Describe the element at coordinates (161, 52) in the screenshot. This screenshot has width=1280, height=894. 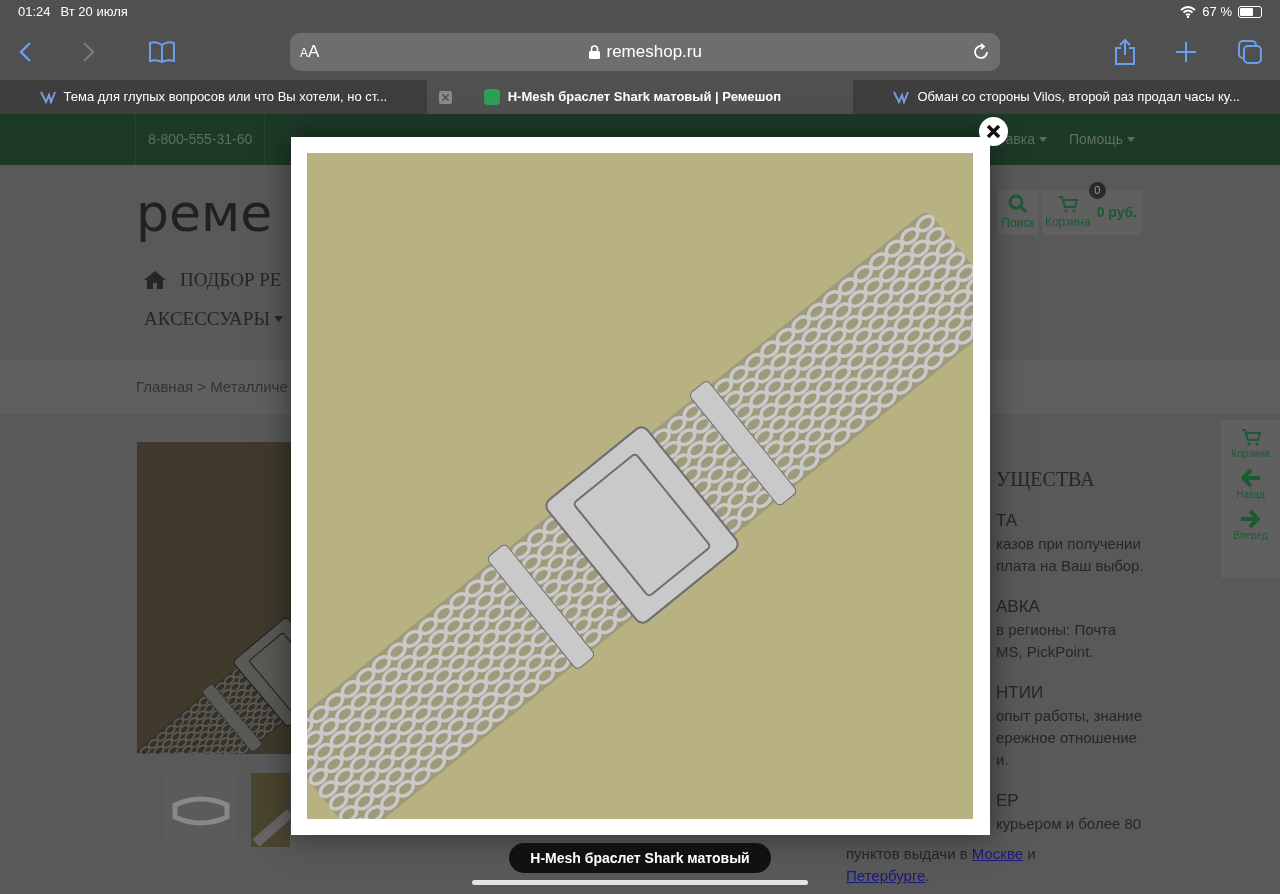
I see `book-icon` at that location.